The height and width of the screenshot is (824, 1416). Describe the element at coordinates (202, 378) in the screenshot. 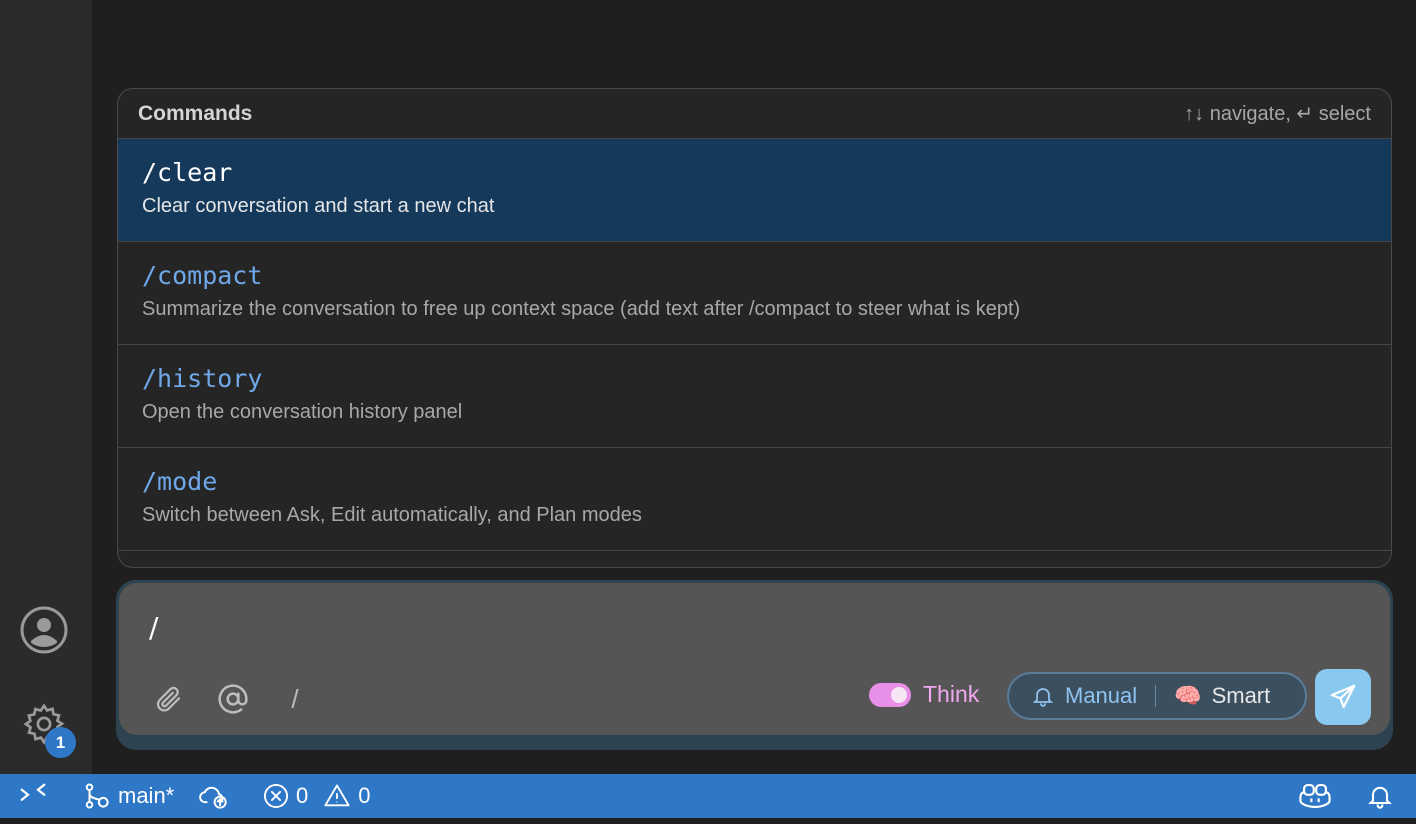

I see `command-name: /history` at that location.